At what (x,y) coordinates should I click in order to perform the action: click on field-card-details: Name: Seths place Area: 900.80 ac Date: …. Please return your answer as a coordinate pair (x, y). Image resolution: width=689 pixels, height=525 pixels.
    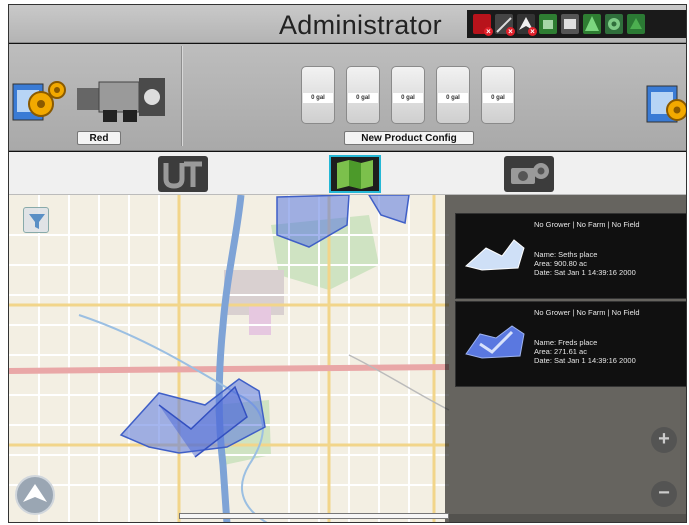
    Looking at the image, I should click on (585, 263).